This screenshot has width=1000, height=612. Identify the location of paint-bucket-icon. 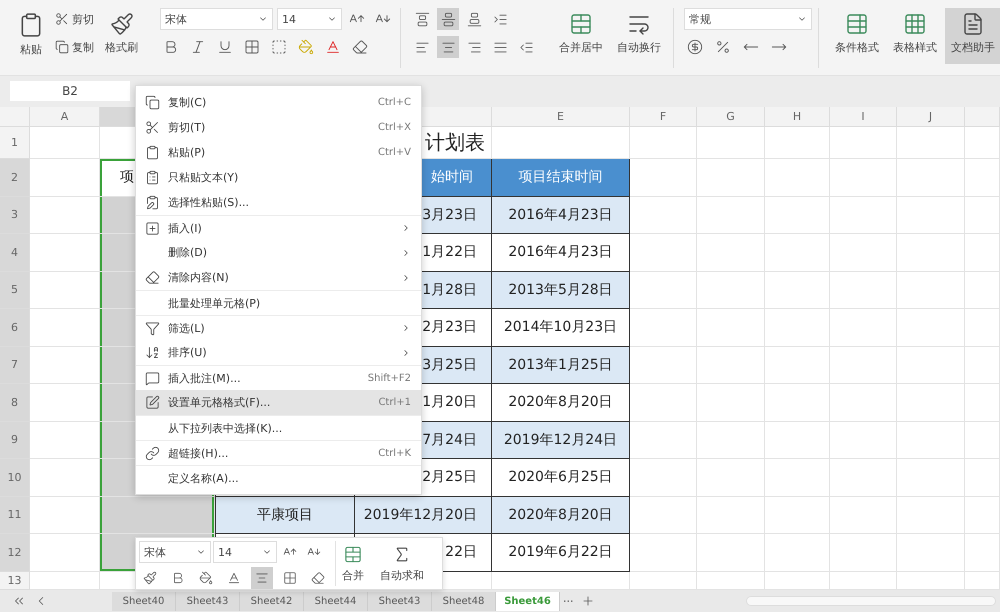
(206, 578).